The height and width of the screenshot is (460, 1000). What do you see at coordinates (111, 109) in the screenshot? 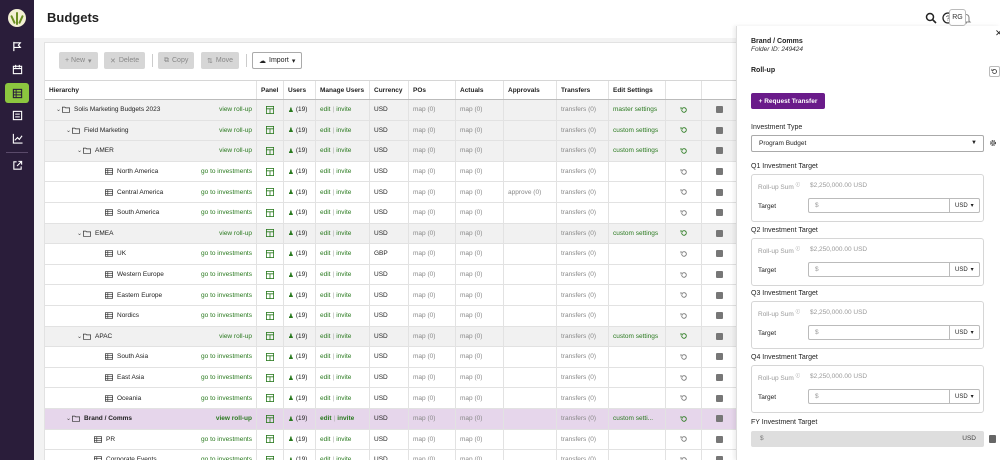
I see `node-label-wrap: Solis Marketing Budgets 2023` at bounding box center [111, 109].